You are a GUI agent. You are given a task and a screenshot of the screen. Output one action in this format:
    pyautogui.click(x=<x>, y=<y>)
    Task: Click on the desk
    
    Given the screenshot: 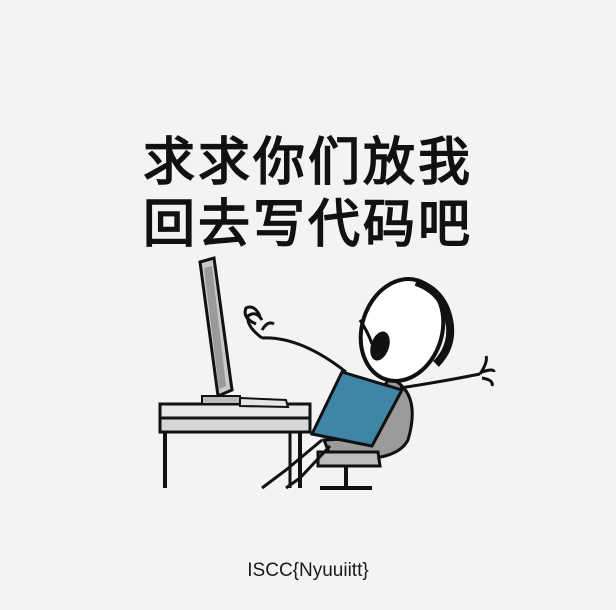 What is the action you would take?
    pyautogui.click(x=235, y=445)
    